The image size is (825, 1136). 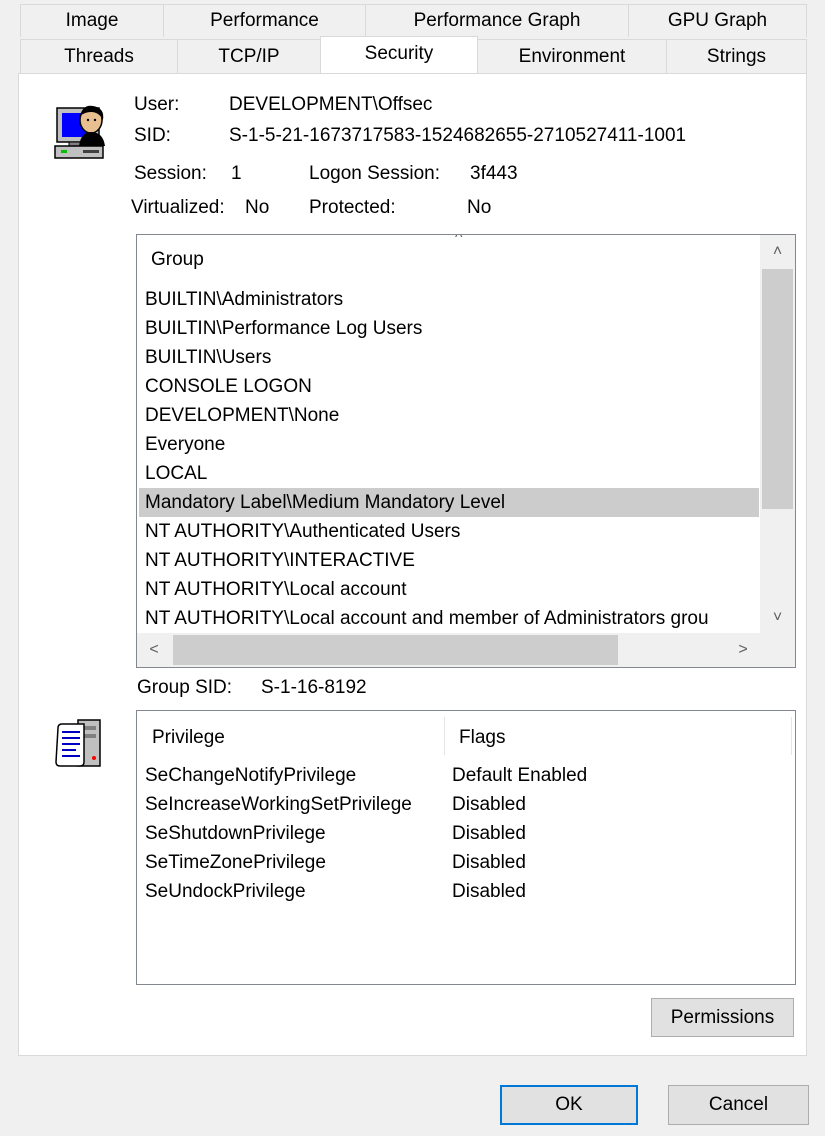 I want to click on group-row: LOCAL, so click(x=449, y=473).